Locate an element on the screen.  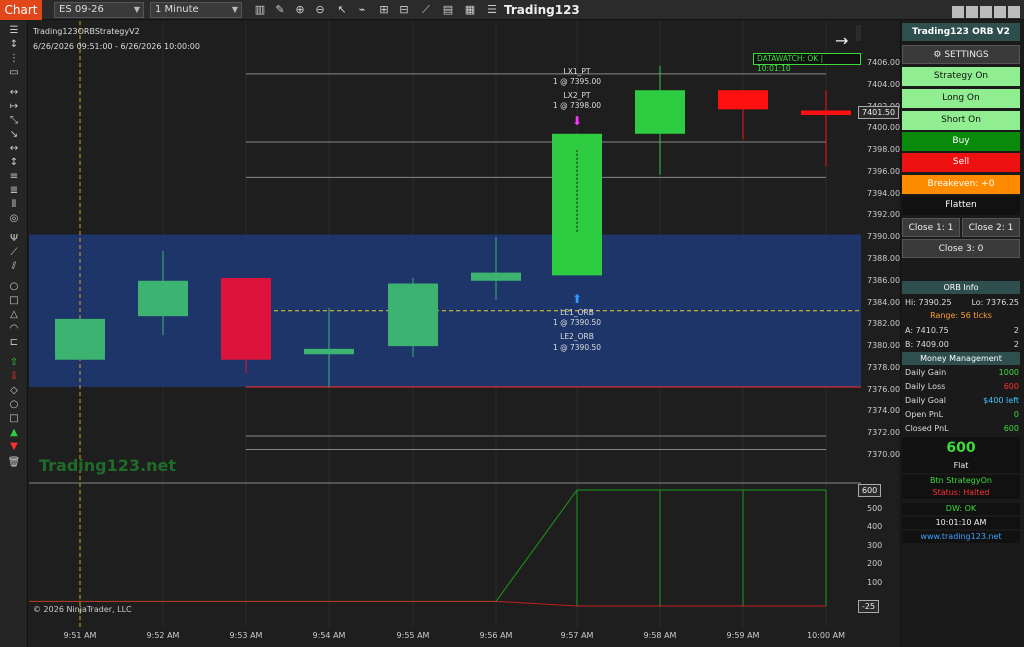
window-controls is located at coordinates (985, 10).